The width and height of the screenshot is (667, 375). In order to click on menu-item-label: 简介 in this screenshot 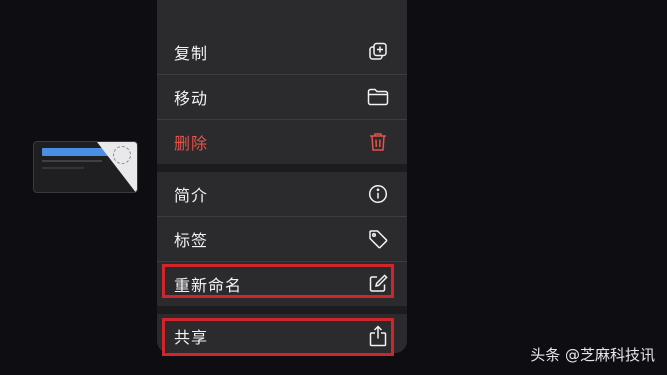, I will do `click(191, 195)`.